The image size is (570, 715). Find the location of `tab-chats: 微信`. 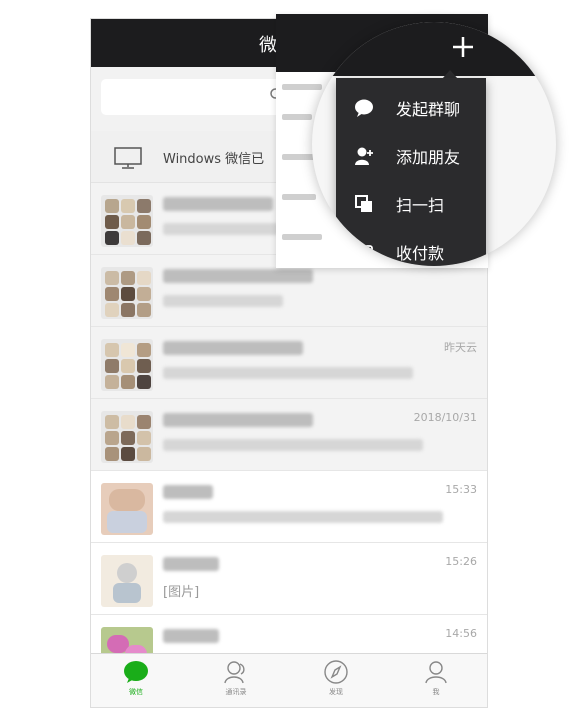

tab-chats: 微信 is located at coordinates (136, 683).